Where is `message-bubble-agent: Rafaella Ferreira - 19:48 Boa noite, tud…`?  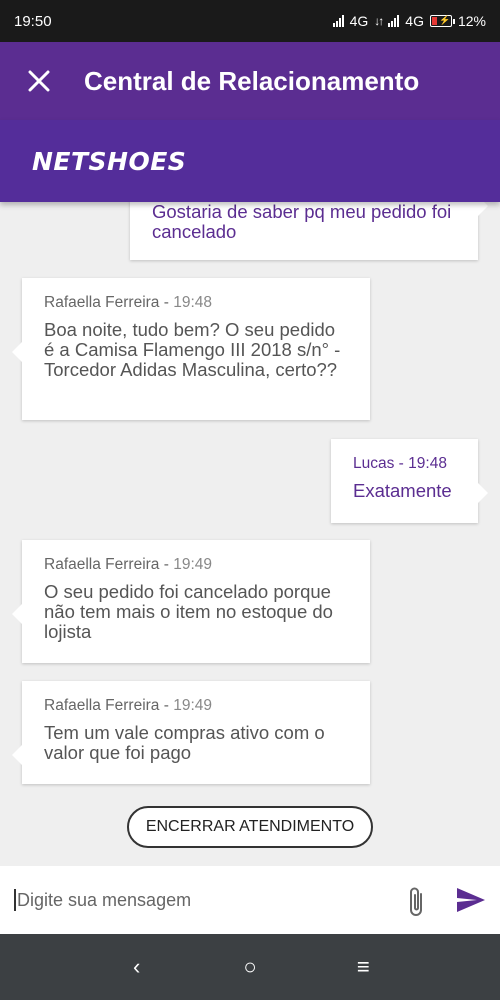 message-bubble-agent: Rafaella Ferreira - 19:48 Boa noite, tud… is located at coordinates (191, 349).